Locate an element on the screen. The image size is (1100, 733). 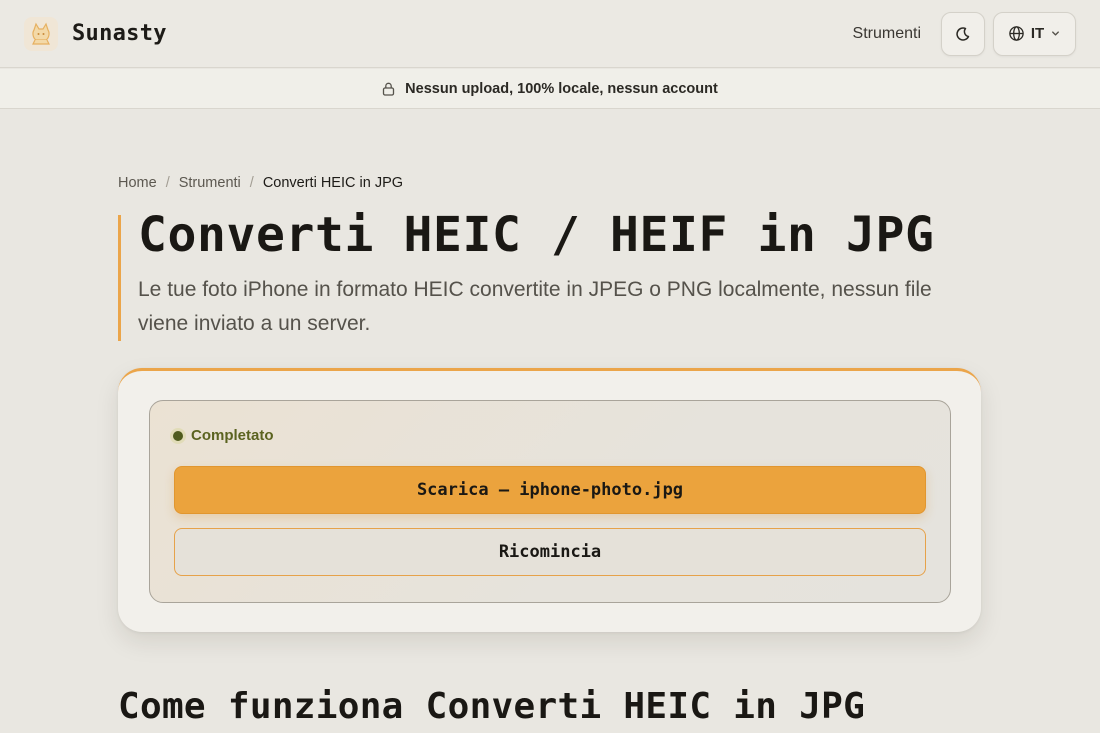
brand-name: Sunasty is located at coordinates (119, 33).